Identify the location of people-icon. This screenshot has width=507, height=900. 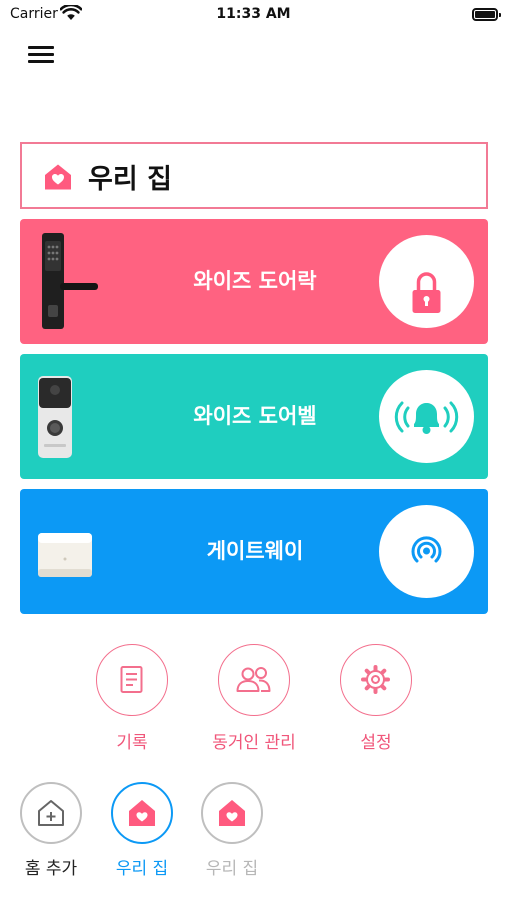
(253, 679).